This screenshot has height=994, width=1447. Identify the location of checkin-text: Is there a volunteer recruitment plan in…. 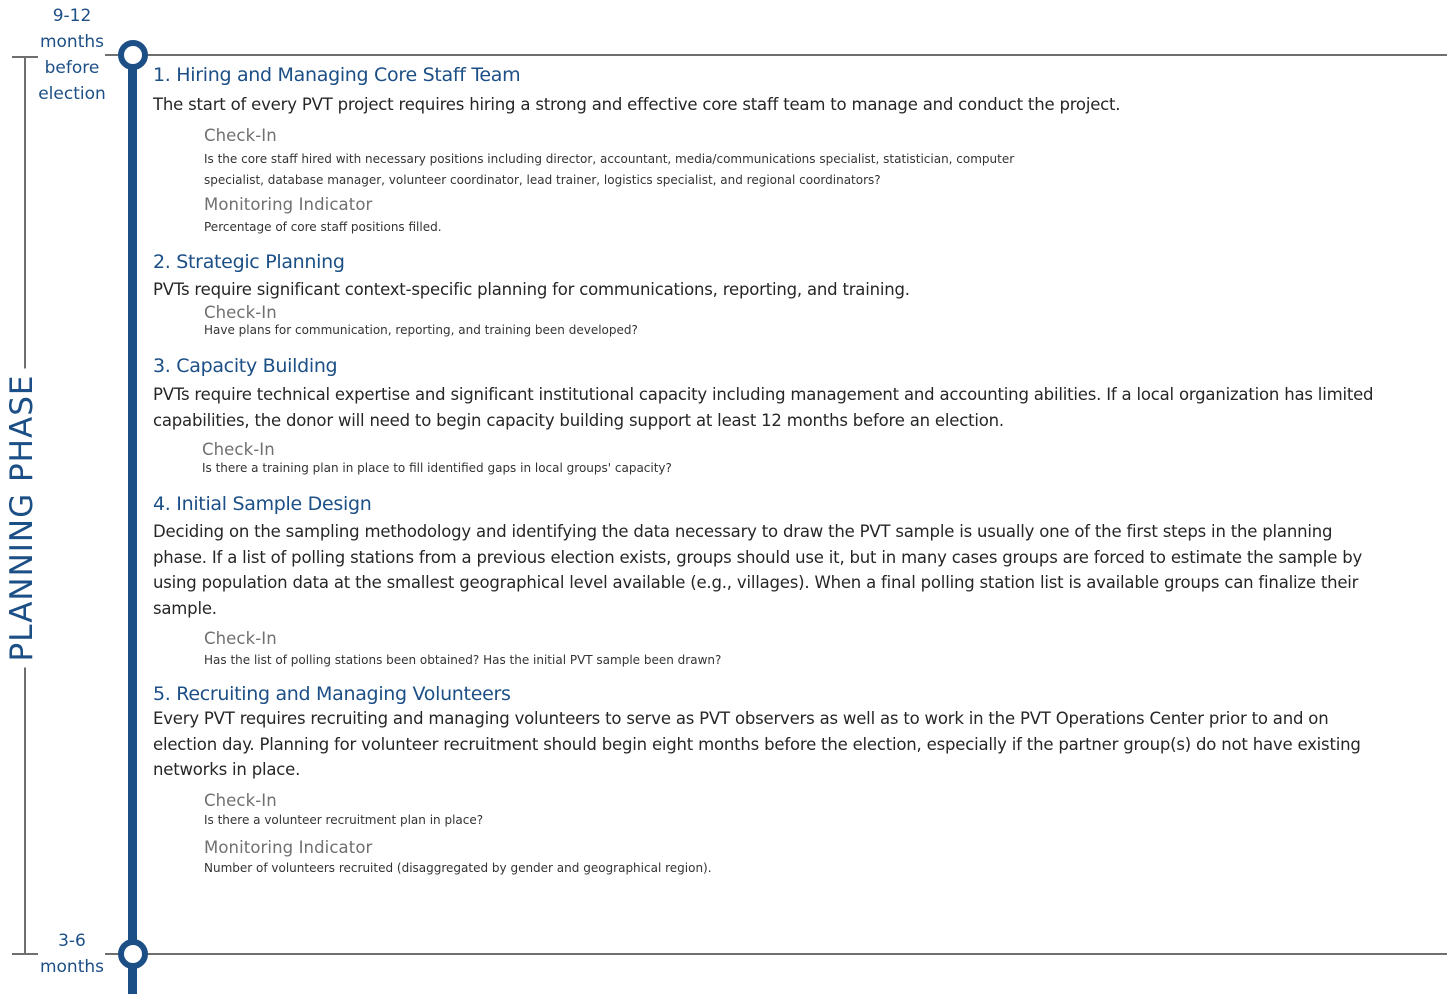
(344, 819).